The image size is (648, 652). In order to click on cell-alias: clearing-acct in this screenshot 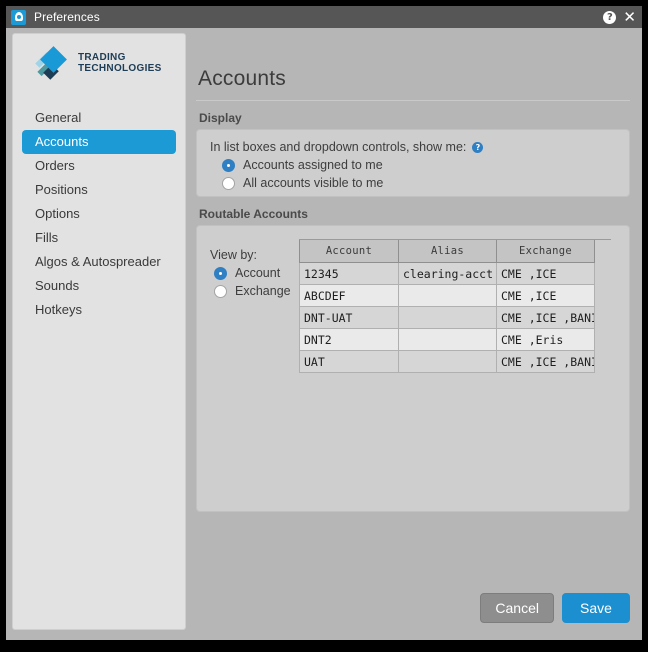, I will do `click(447, 273)`.